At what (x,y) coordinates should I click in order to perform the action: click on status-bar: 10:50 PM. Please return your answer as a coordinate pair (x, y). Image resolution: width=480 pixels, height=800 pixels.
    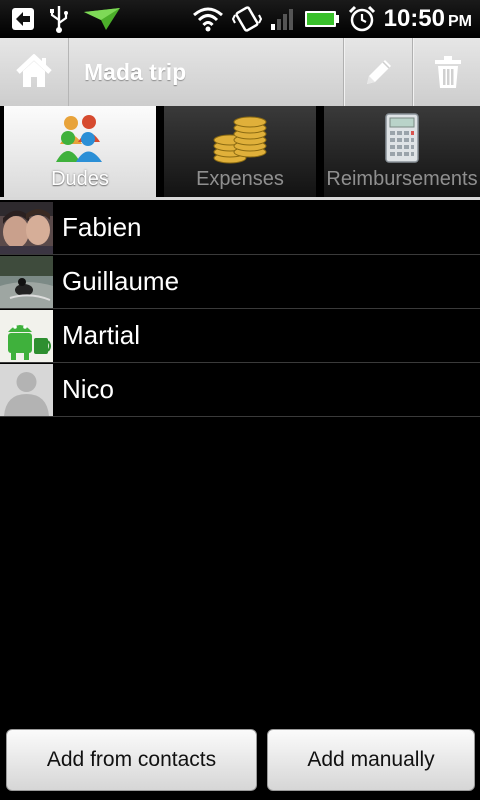
    Looking at the image, I should click on (240, 19).